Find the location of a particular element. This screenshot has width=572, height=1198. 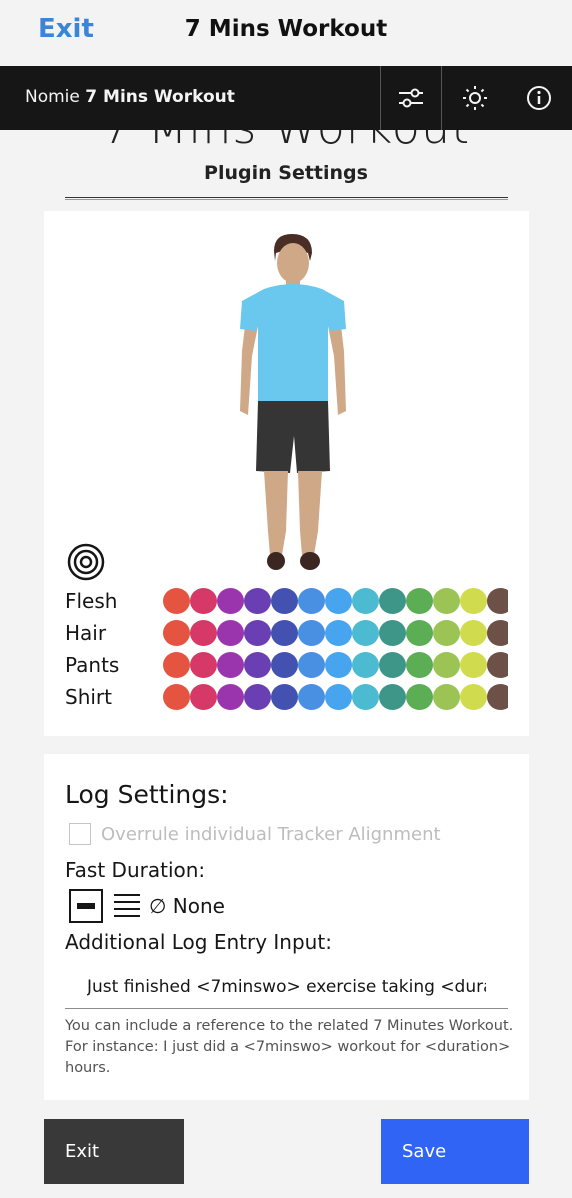

brightness-button is located at coordinates (475, 98).